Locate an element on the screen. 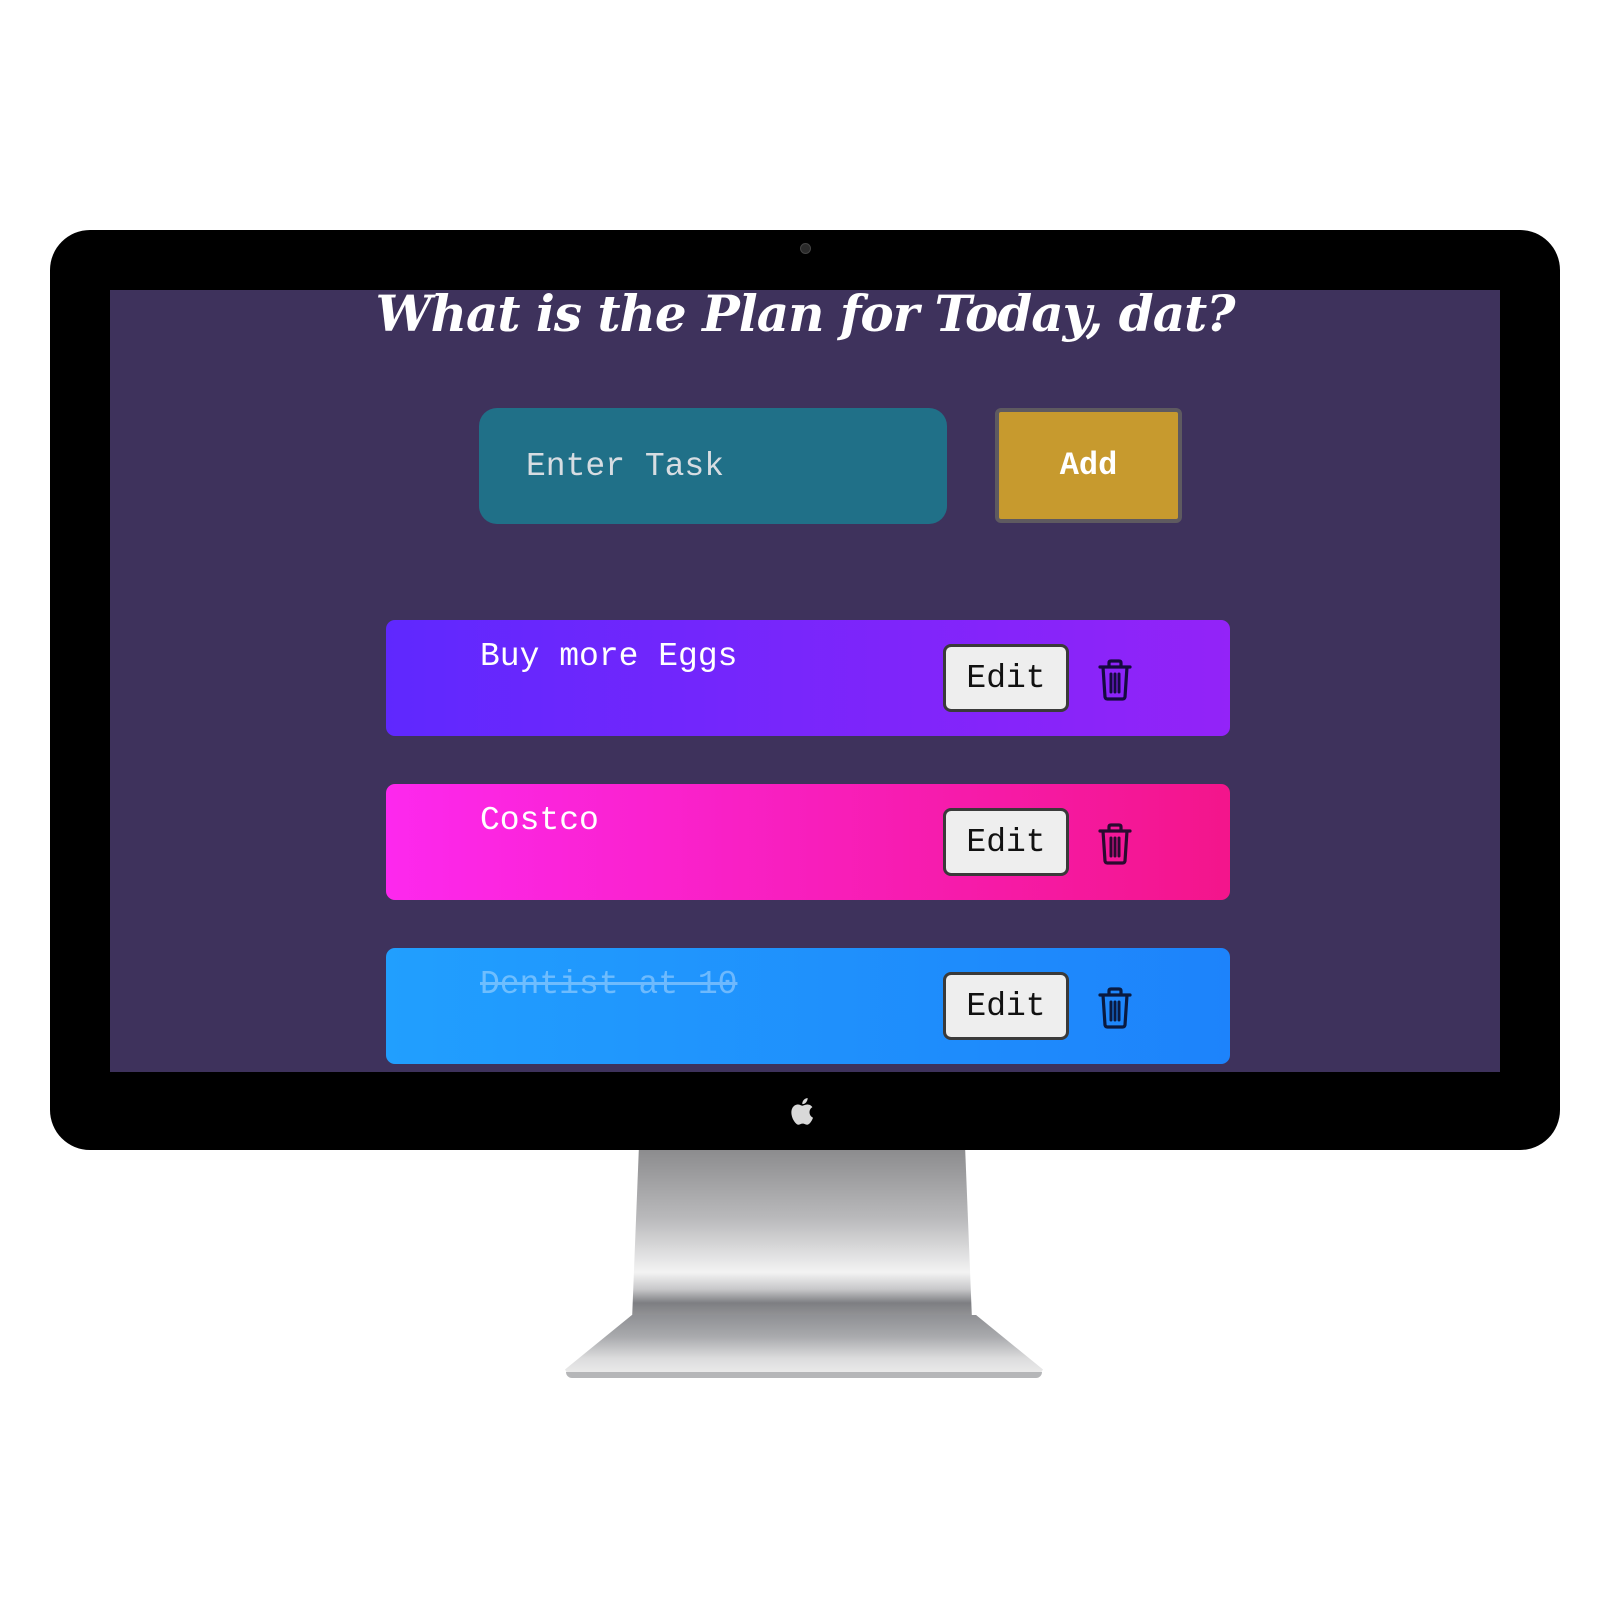  monitor-stand-neck is located at coordinates (802, 1235).